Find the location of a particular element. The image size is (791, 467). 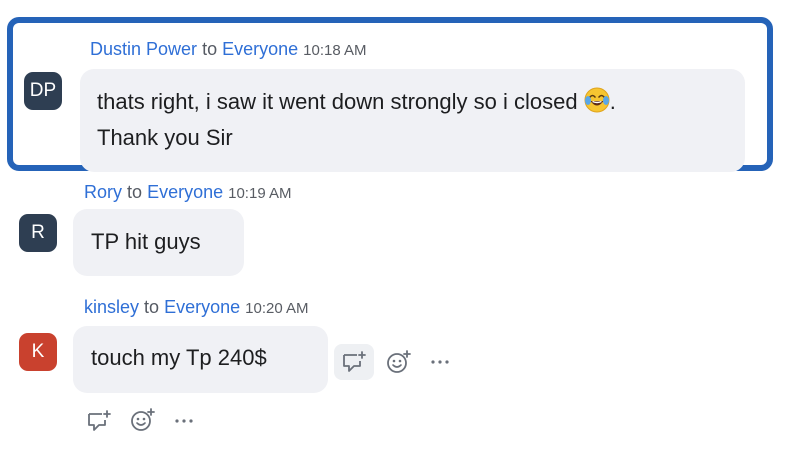

sender-name: Rory is located at coordinates (103, 192).